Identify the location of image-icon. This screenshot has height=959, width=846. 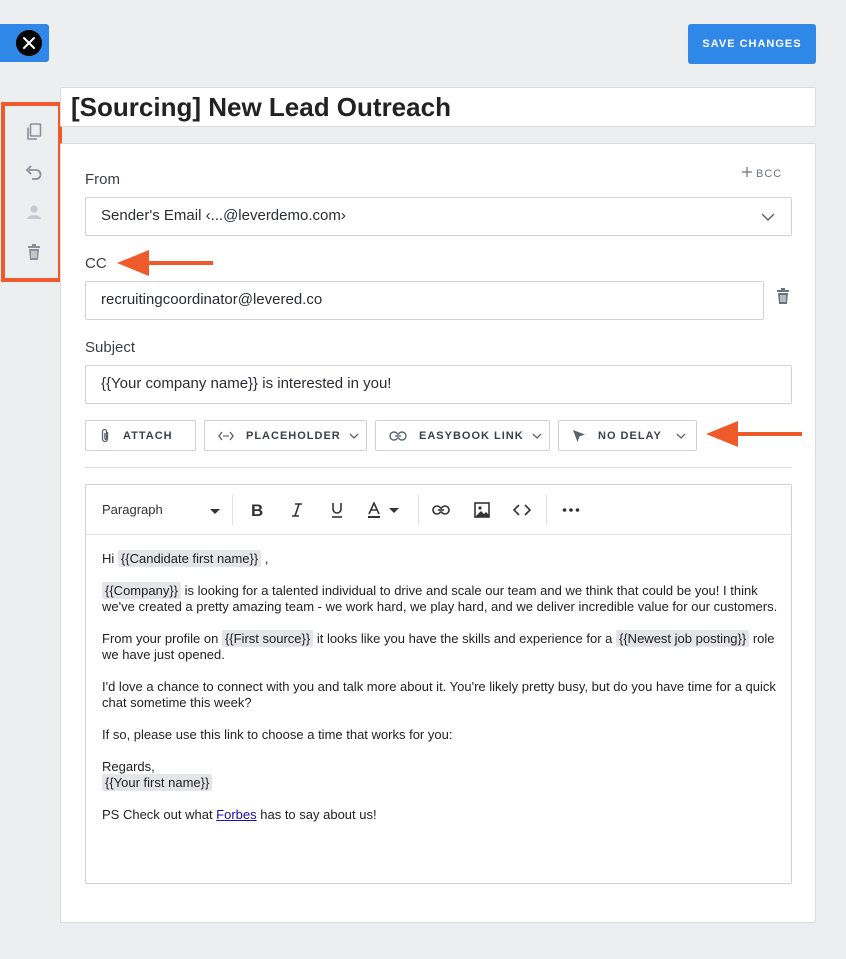
(482, 510).